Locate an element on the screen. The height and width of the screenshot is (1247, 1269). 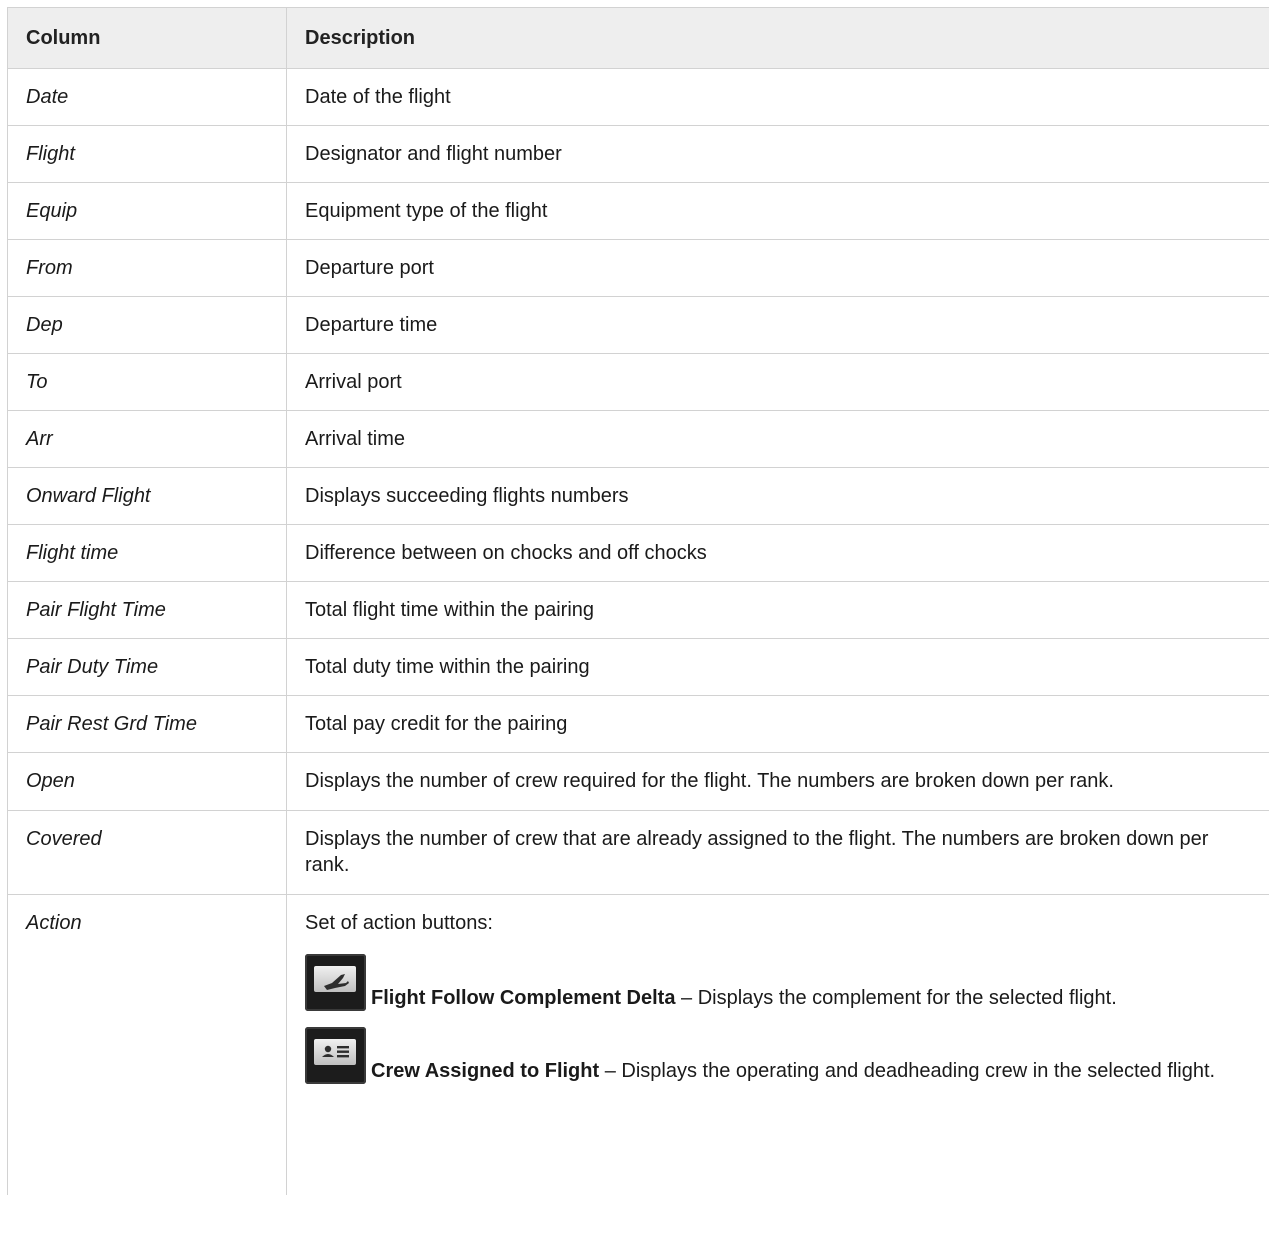
row-term: Dep is located at coordinates (147, 325).